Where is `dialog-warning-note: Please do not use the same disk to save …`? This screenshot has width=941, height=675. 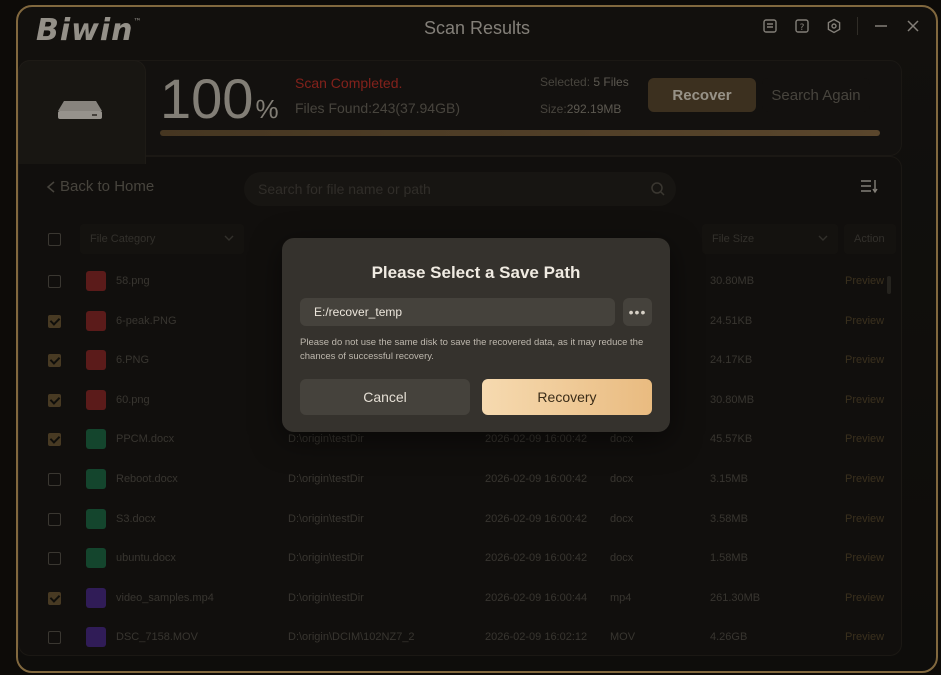 dialog-warning-note: Please do not use the same disk to save … is located at coordinates (472, 349).